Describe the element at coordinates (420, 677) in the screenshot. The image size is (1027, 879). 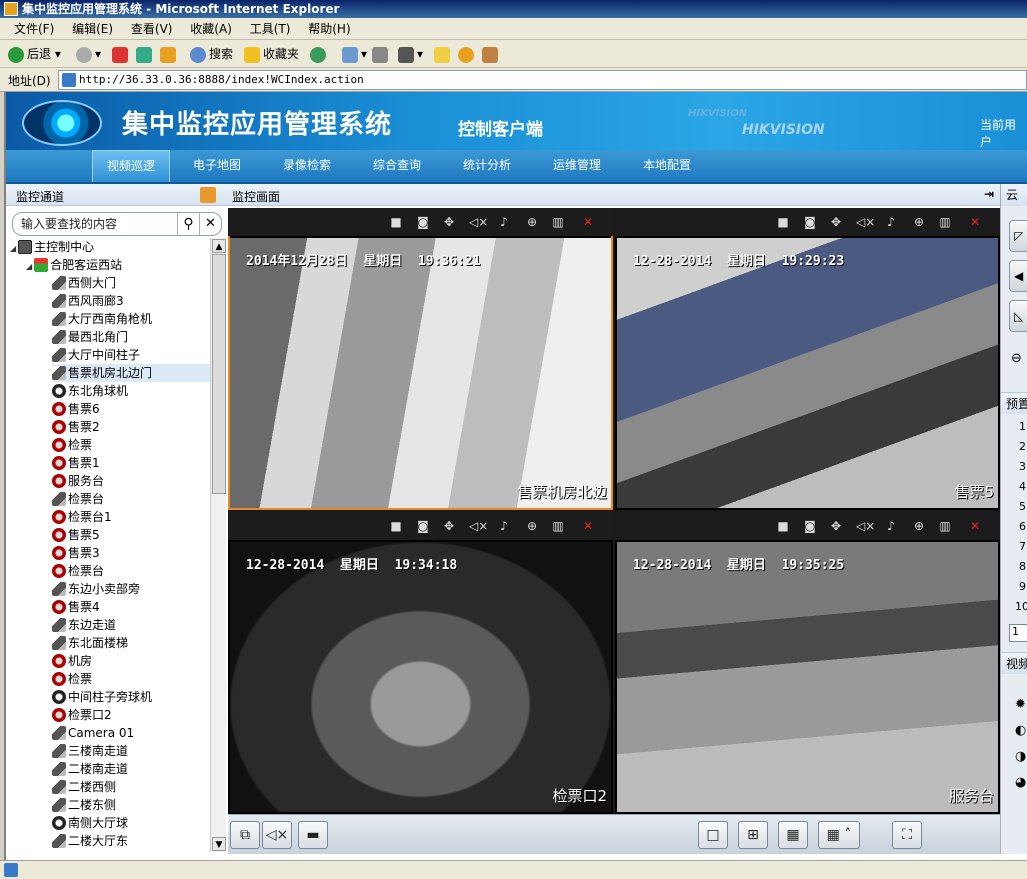
I see `camera-feed: 12-28-2014 星期日 19:34:18 检票口2` at that location.